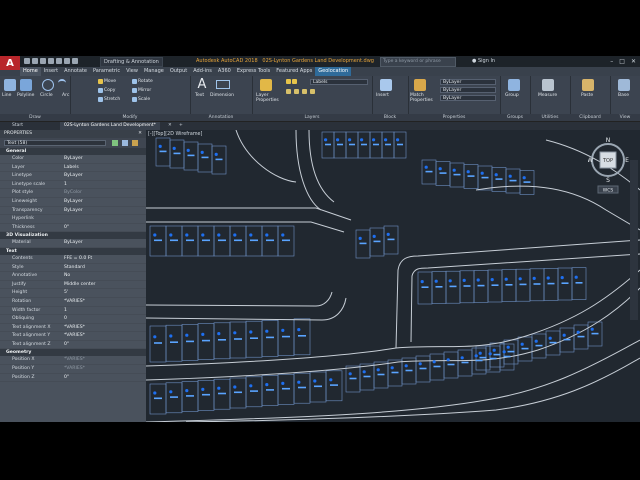 Image resolution: width=640 pixels, height=480 pixels. Describe the element at coordinates (633, 61) in the screenshot. I see `close-icon: ✕` at that location.